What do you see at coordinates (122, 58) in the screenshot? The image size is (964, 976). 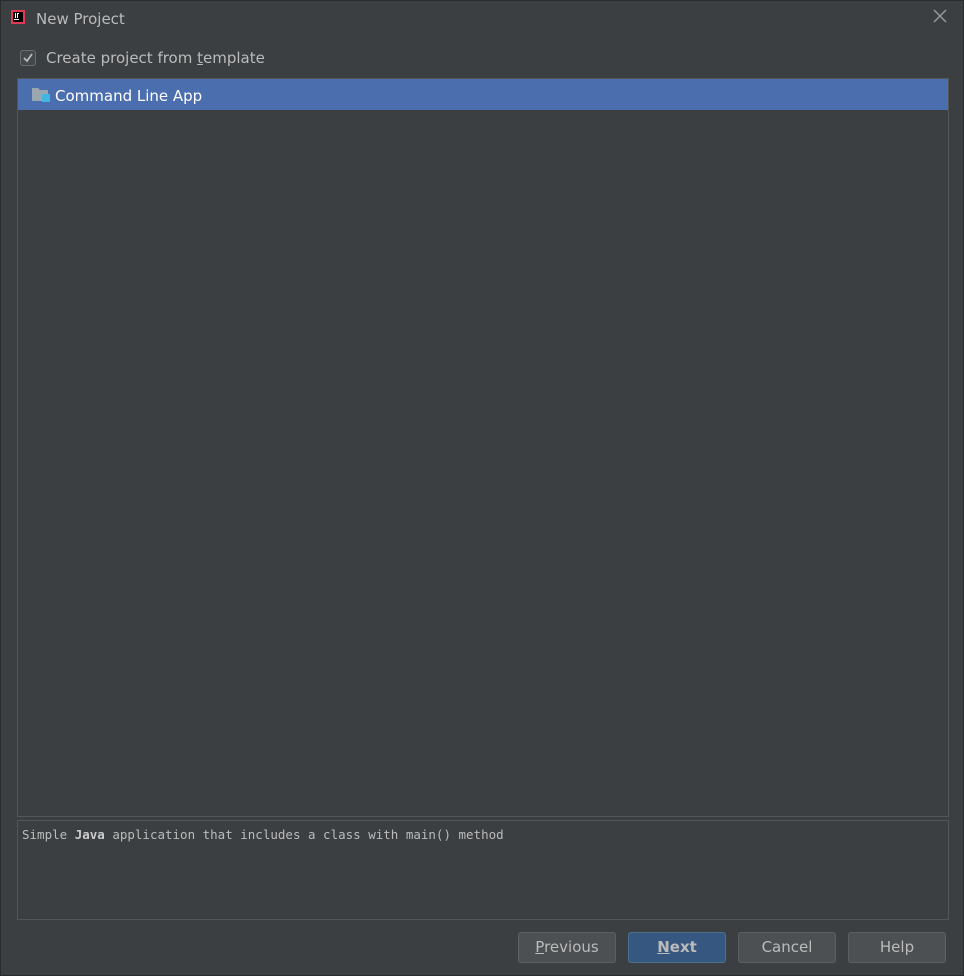 I see `label-text-before: Create project from` at bounding box center [122, 58].